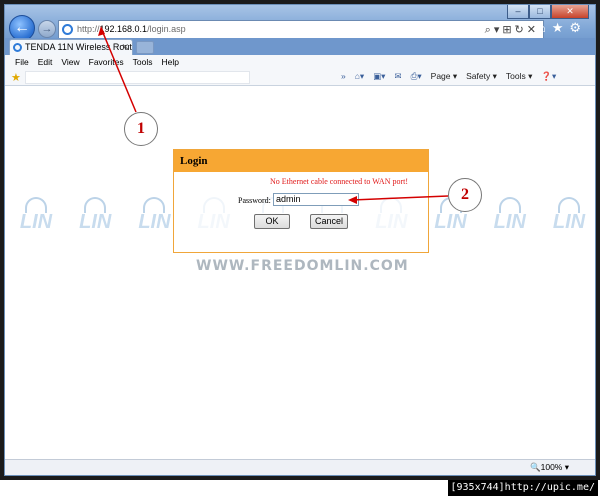 The image size is (600, 496). Describe the element at coordinates (125, 47) in the screenshot. I see `tab-close-icon: ✕` at that location.